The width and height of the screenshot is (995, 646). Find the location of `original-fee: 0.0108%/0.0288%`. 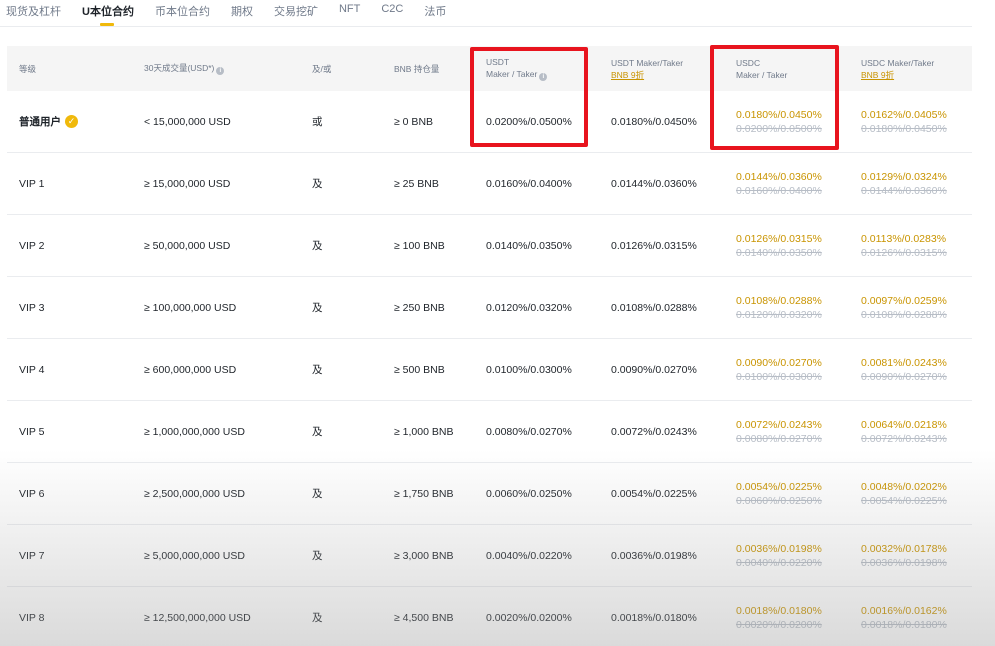

original-fee: 0.0108%/0.0288% is located at coordinates (904, 314).